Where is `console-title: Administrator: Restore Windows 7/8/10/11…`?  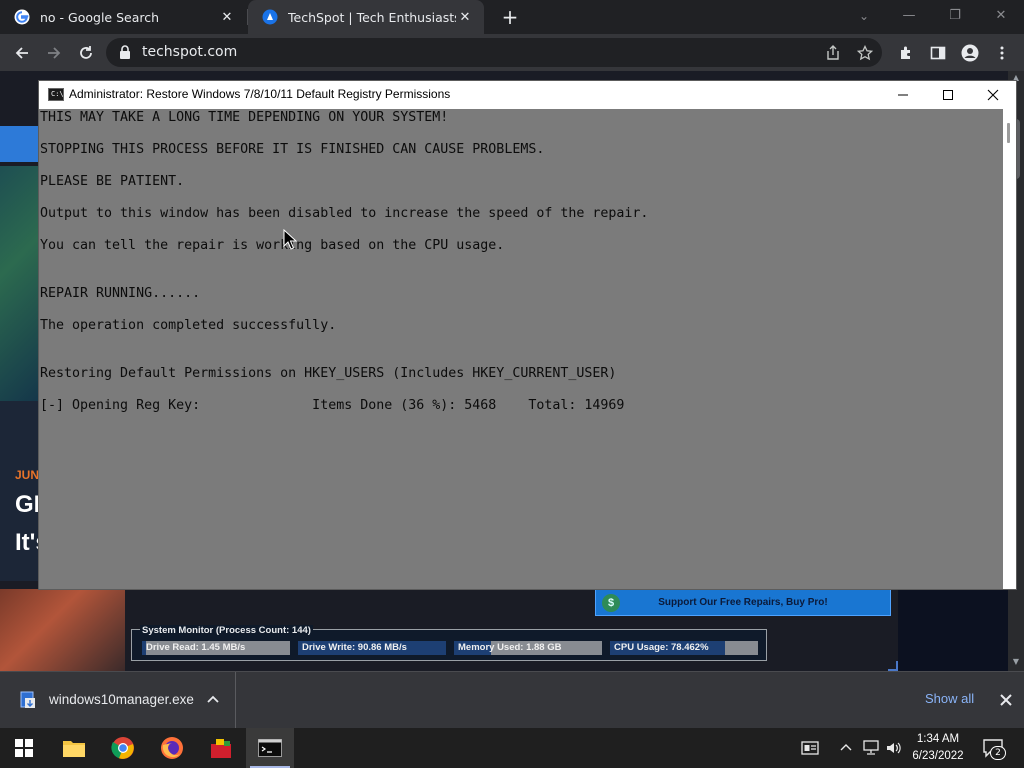
console-title: Administrator: Restore Windows 7/8/10/11… is located at coordinates (260, 94).